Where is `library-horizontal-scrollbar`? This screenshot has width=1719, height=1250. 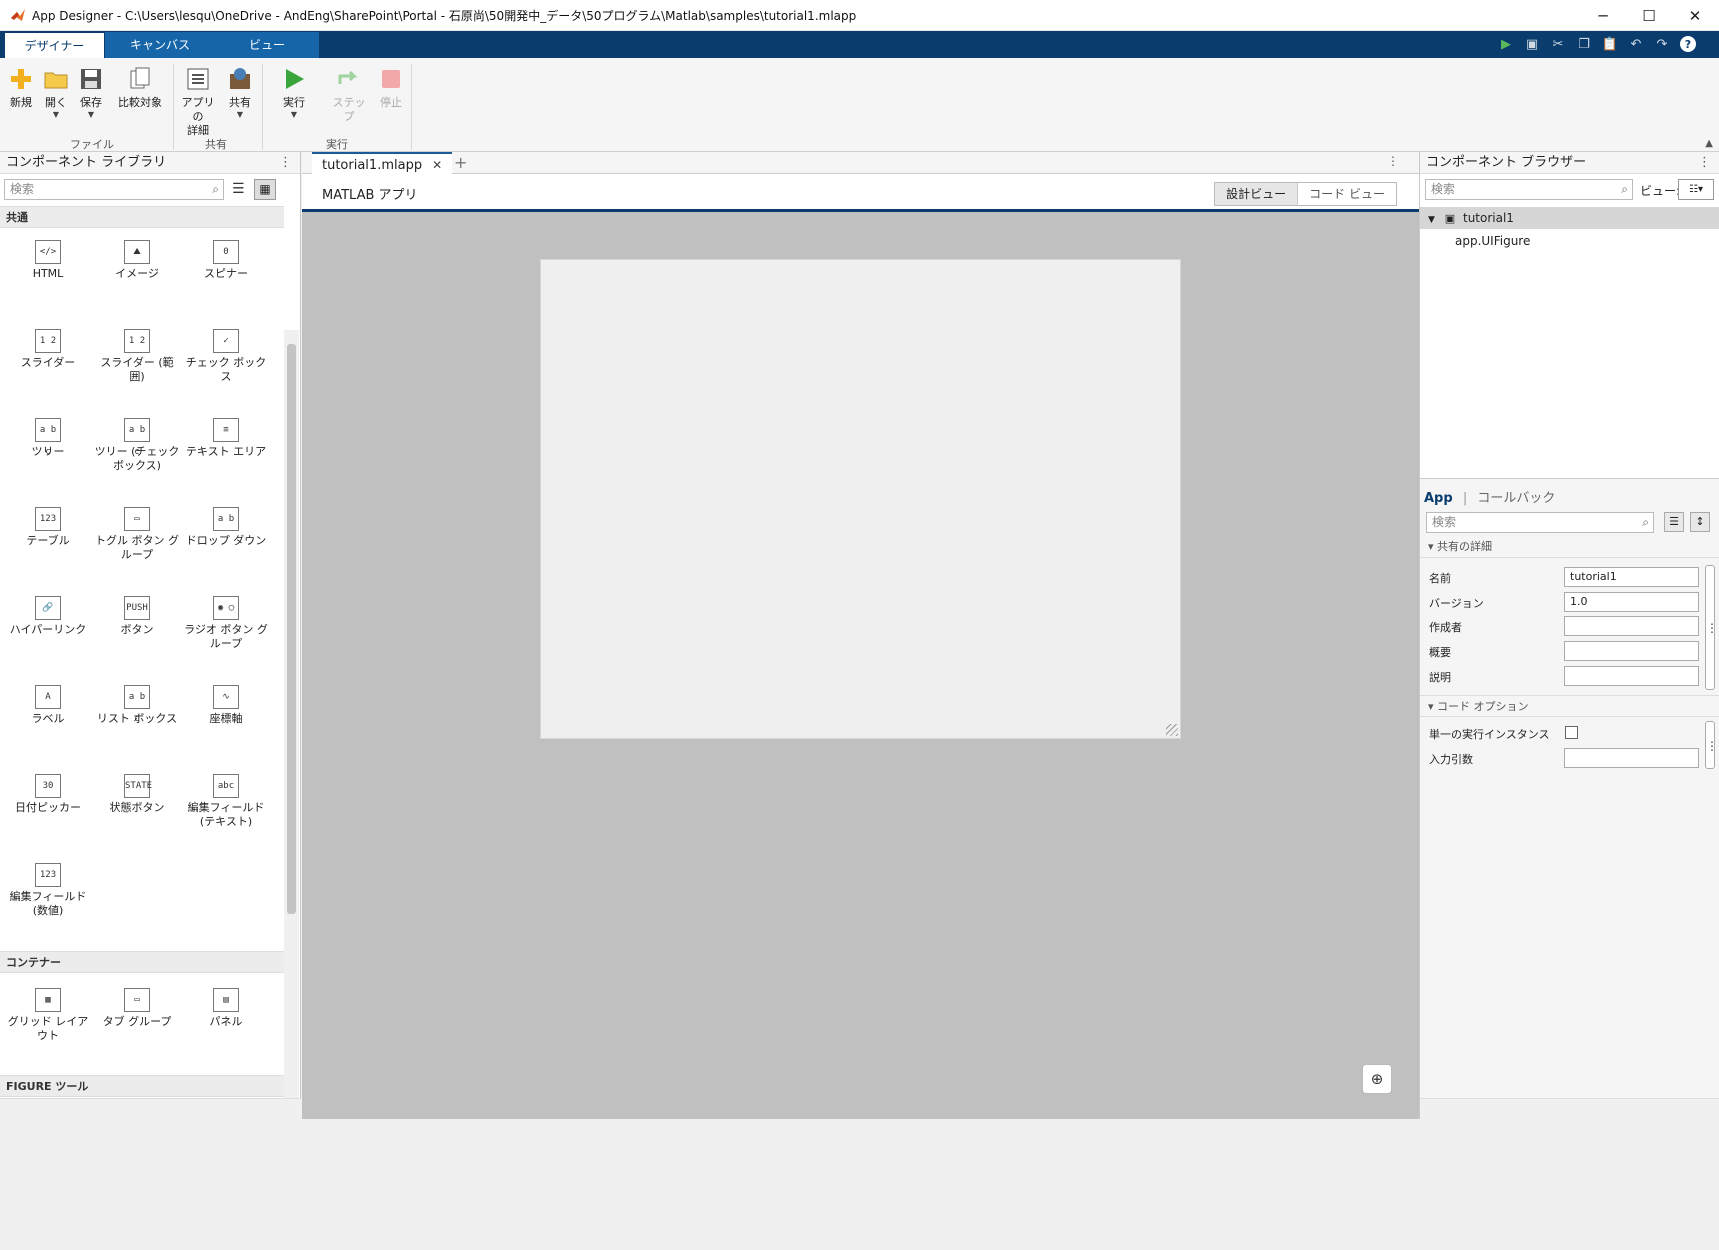
library-horizontal-scrollbar is located at coordinates (150, 1108).